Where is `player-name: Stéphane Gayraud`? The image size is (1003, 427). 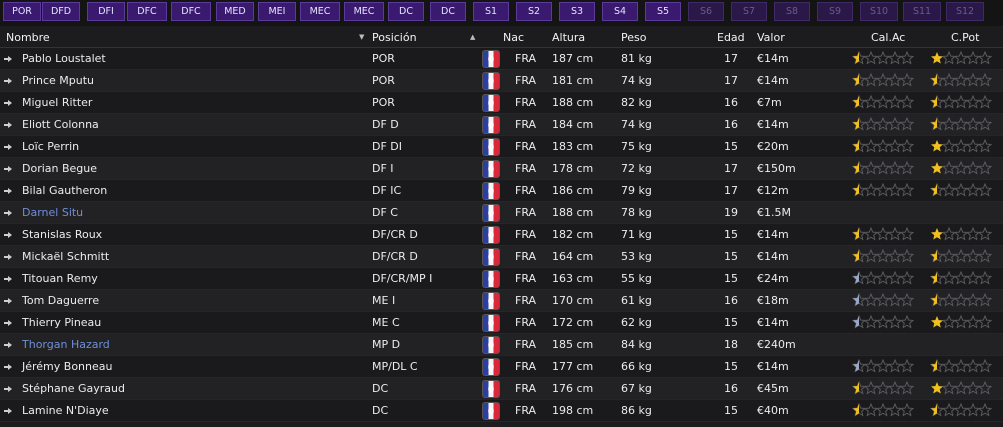 player-name: Stéphane Gayraud is located at coordinates (73, 388).